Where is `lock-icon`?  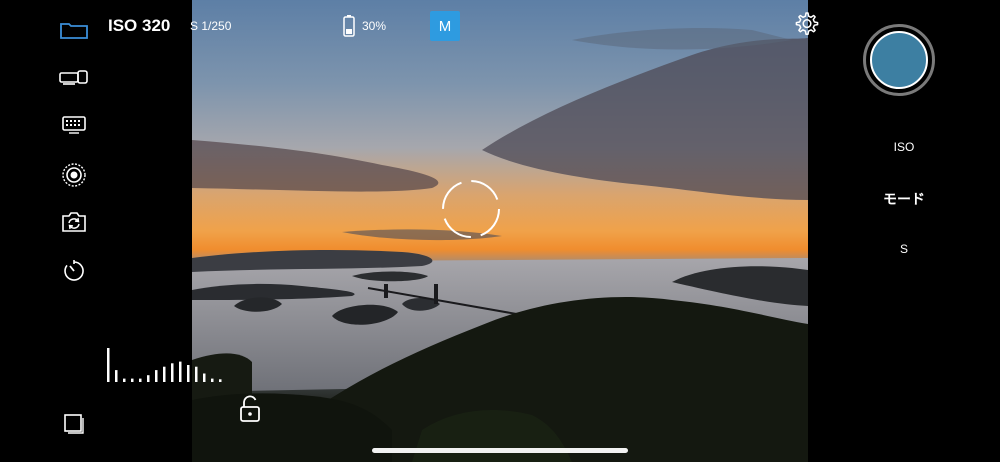
lock-icon is located at coordinates (250, 409).